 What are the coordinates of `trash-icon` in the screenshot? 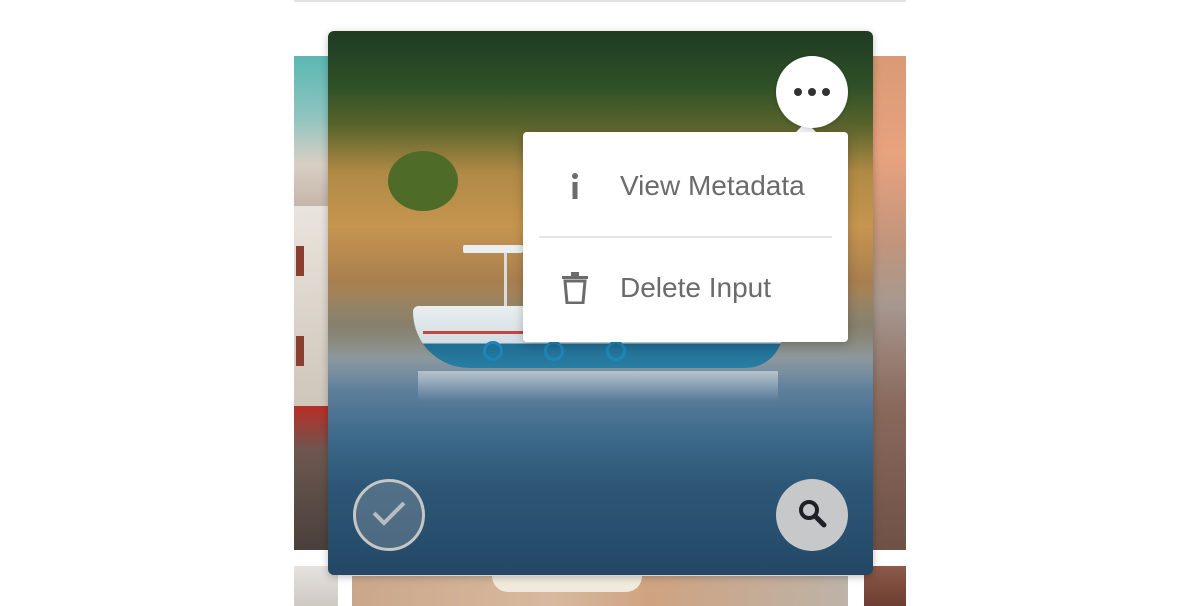 It's located at (575, 288).